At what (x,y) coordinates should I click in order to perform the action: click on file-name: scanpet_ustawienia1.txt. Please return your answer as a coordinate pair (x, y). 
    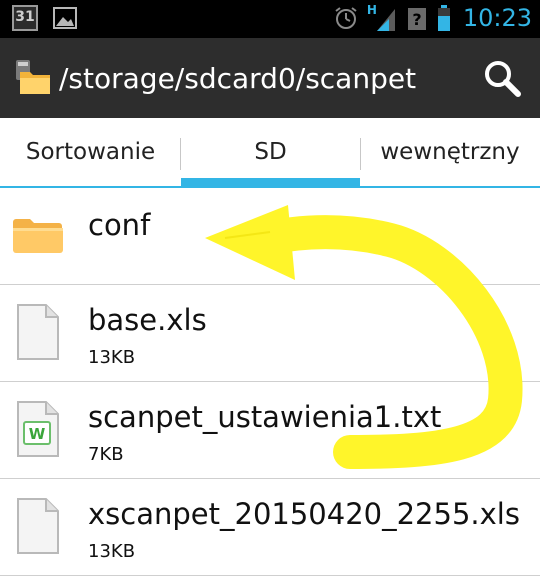
    Looking at the image, I should click on (265, 417).